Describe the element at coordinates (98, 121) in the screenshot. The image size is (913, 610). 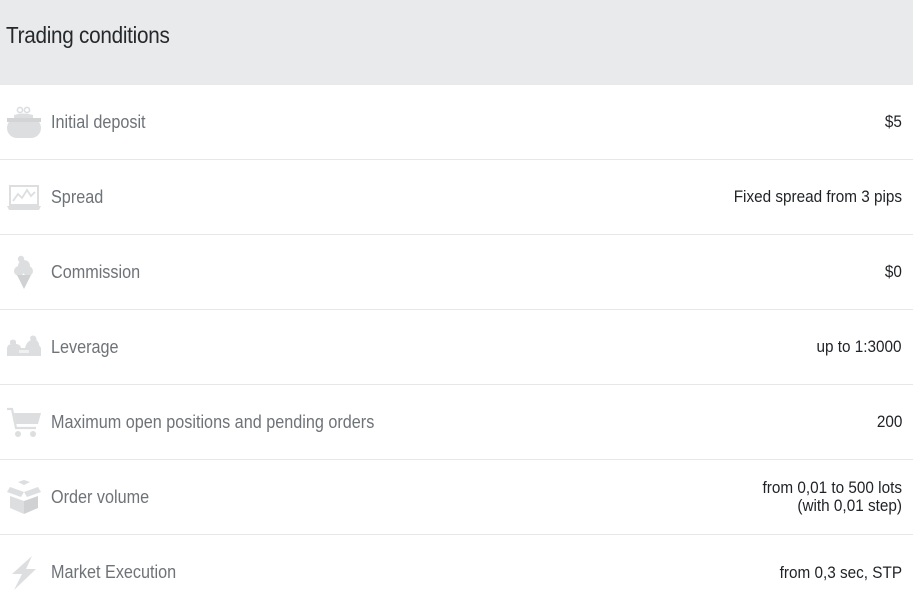
I see `condition-label: Initial deposit` at that location.